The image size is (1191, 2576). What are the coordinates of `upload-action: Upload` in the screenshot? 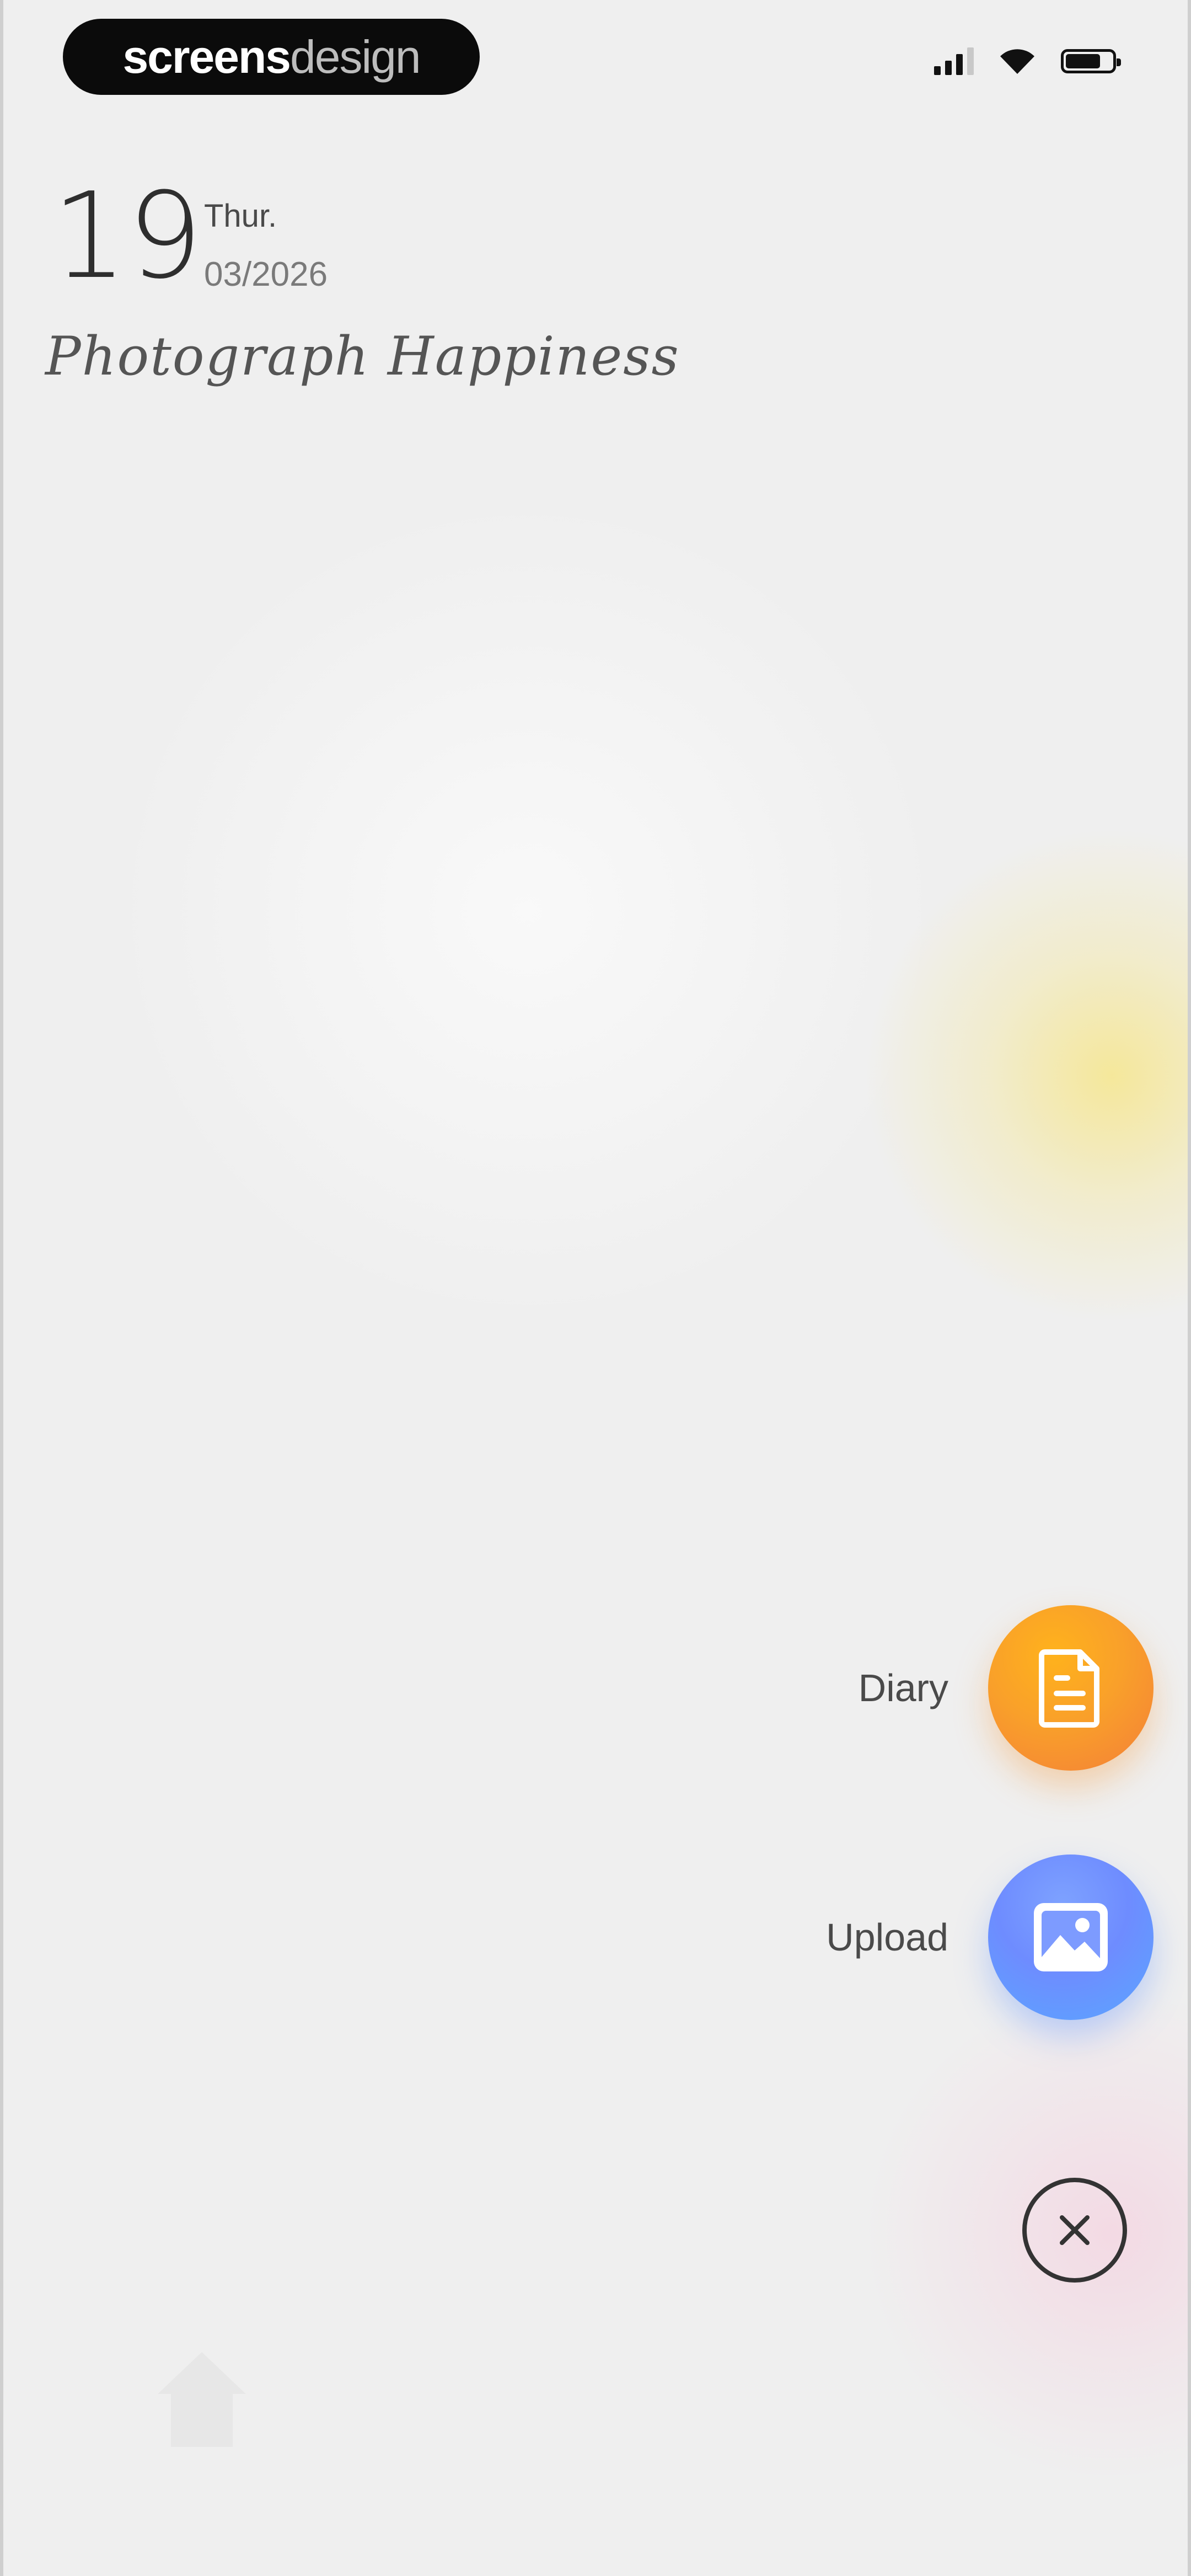 It's located at (990, 1937).